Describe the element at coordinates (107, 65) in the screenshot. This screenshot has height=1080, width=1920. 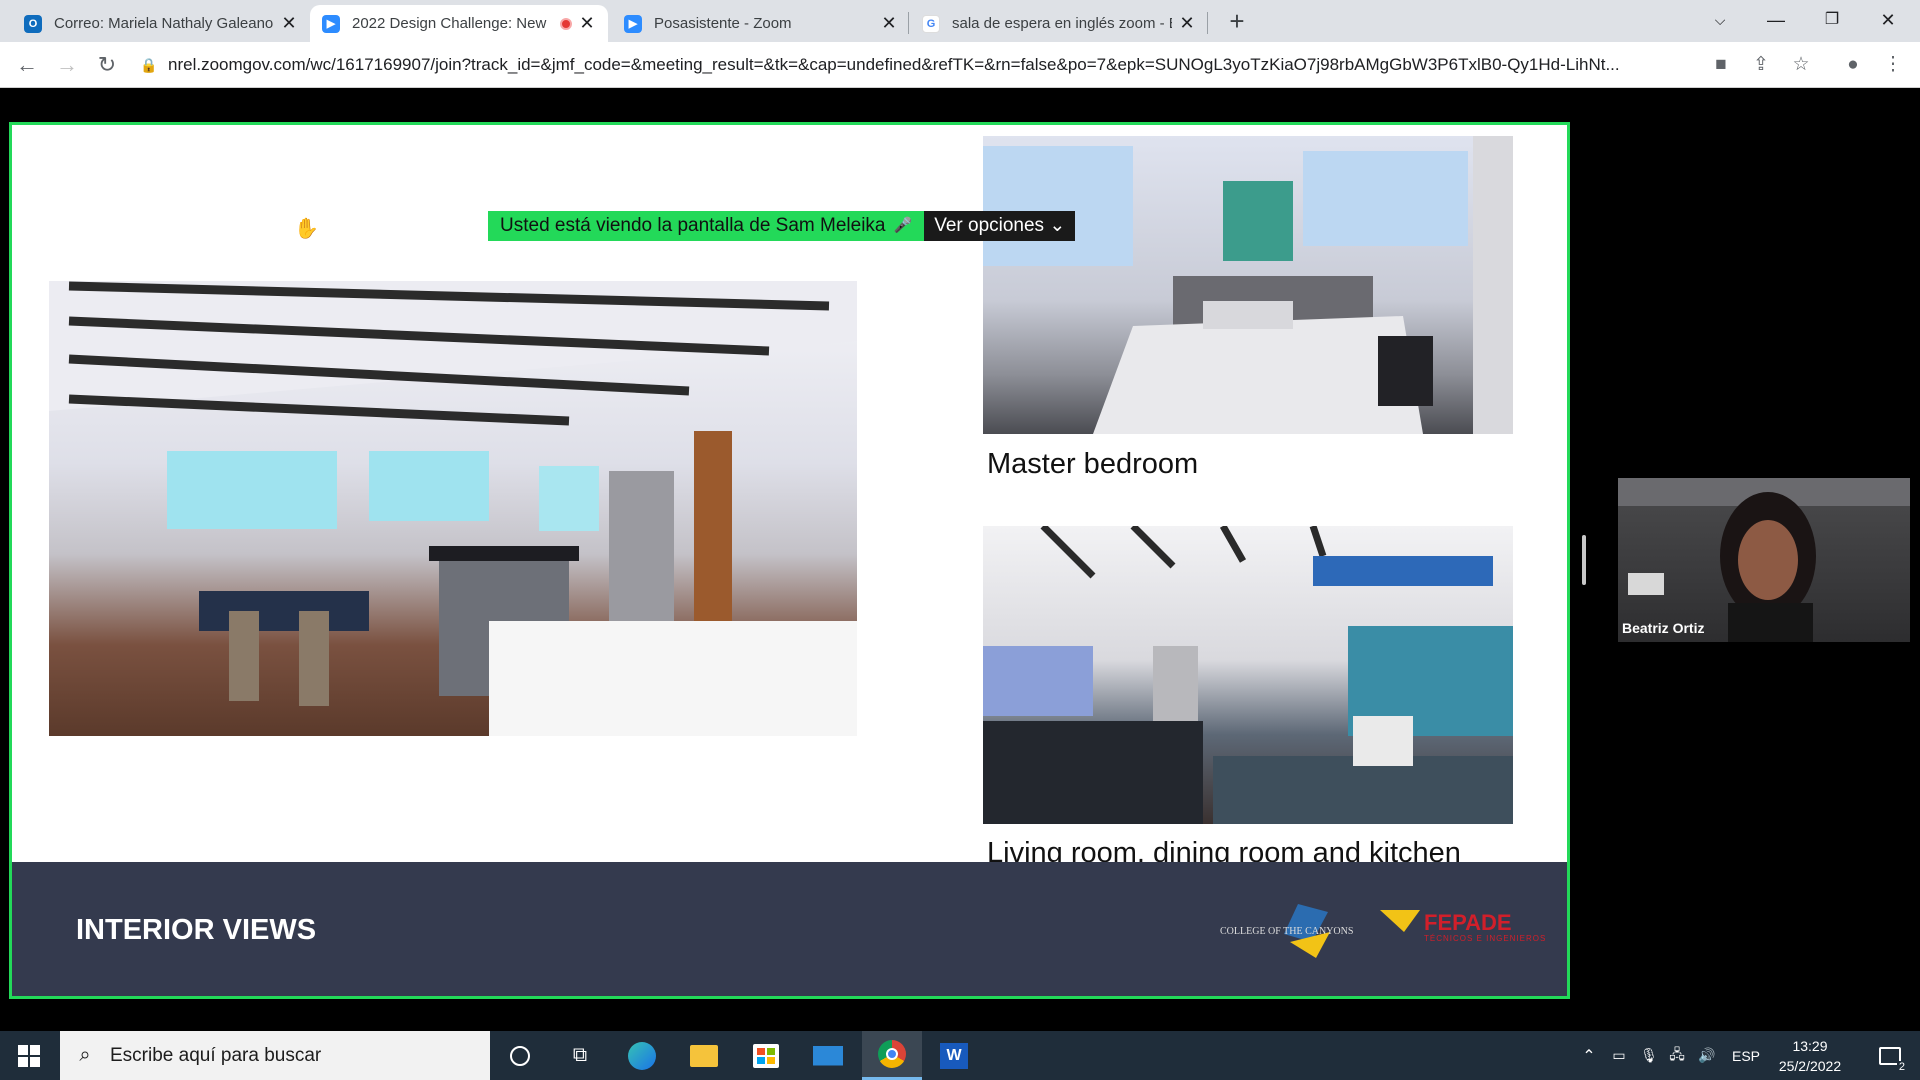
I see `reload-icon: ↻` at that location.